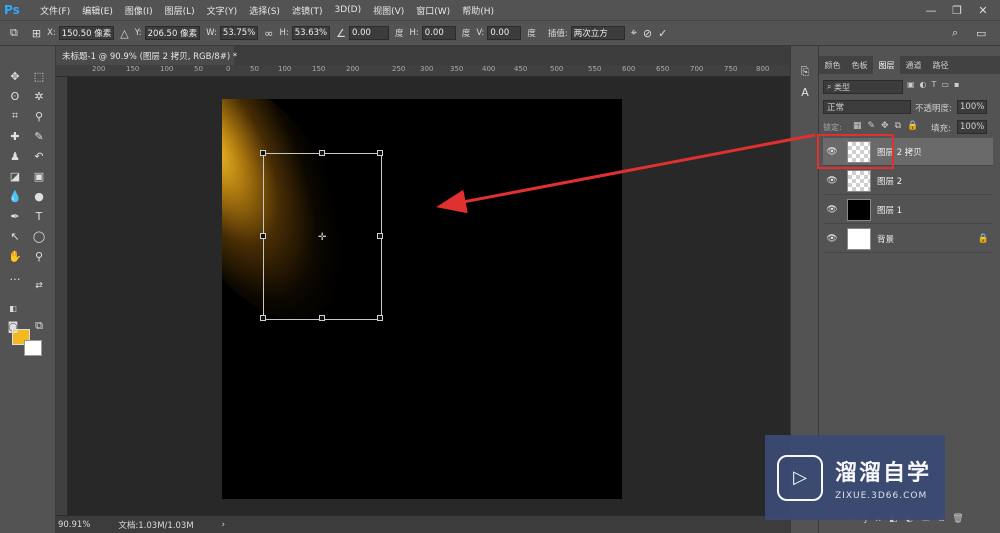 The height and width of the screenshot is (533, 1000). Describe the element at coordinates (881, 495) in the screenshot. I see `watermark-url: ZIXUE.3D66.COM` at that location.